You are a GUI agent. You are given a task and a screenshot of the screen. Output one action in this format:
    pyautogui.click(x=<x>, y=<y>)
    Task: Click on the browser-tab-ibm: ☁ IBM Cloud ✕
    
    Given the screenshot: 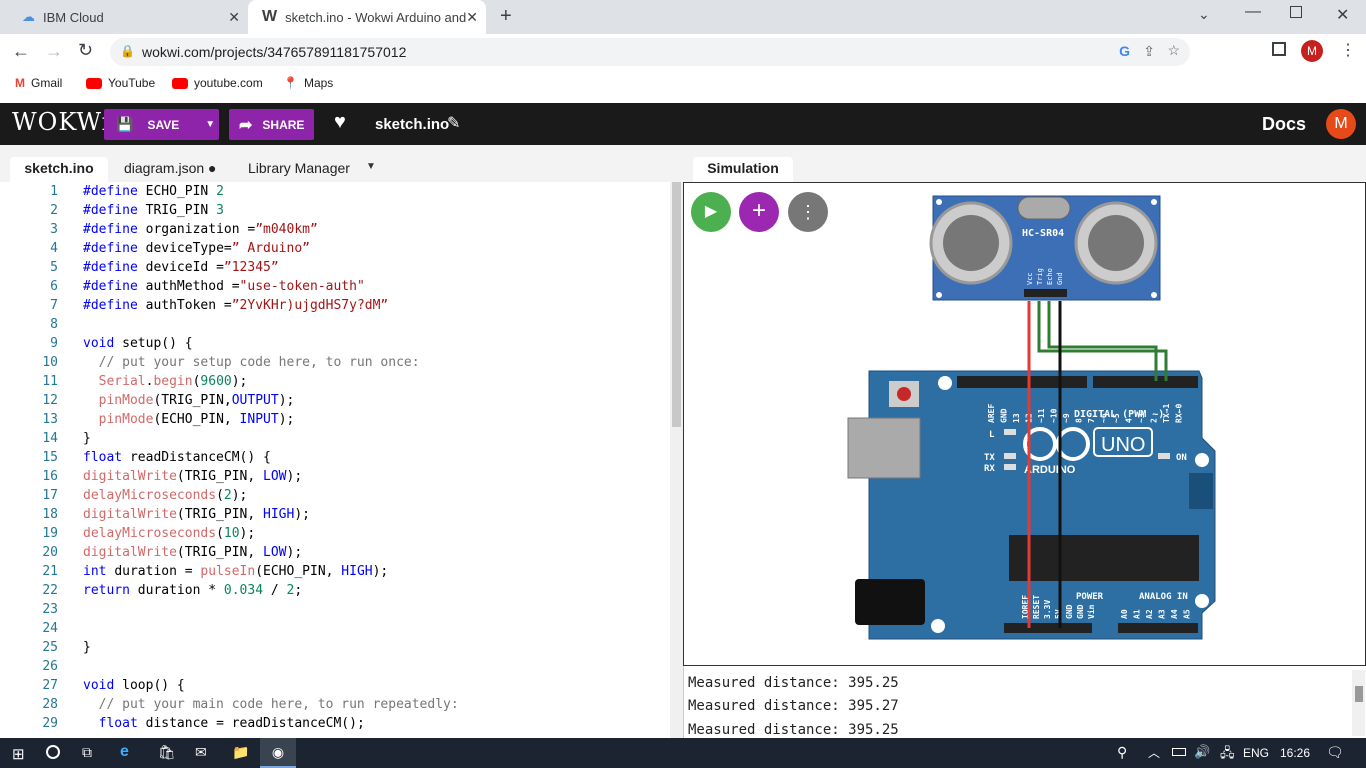 What is the action you would take?
    pyautogui.click(x=128, y=17)
    